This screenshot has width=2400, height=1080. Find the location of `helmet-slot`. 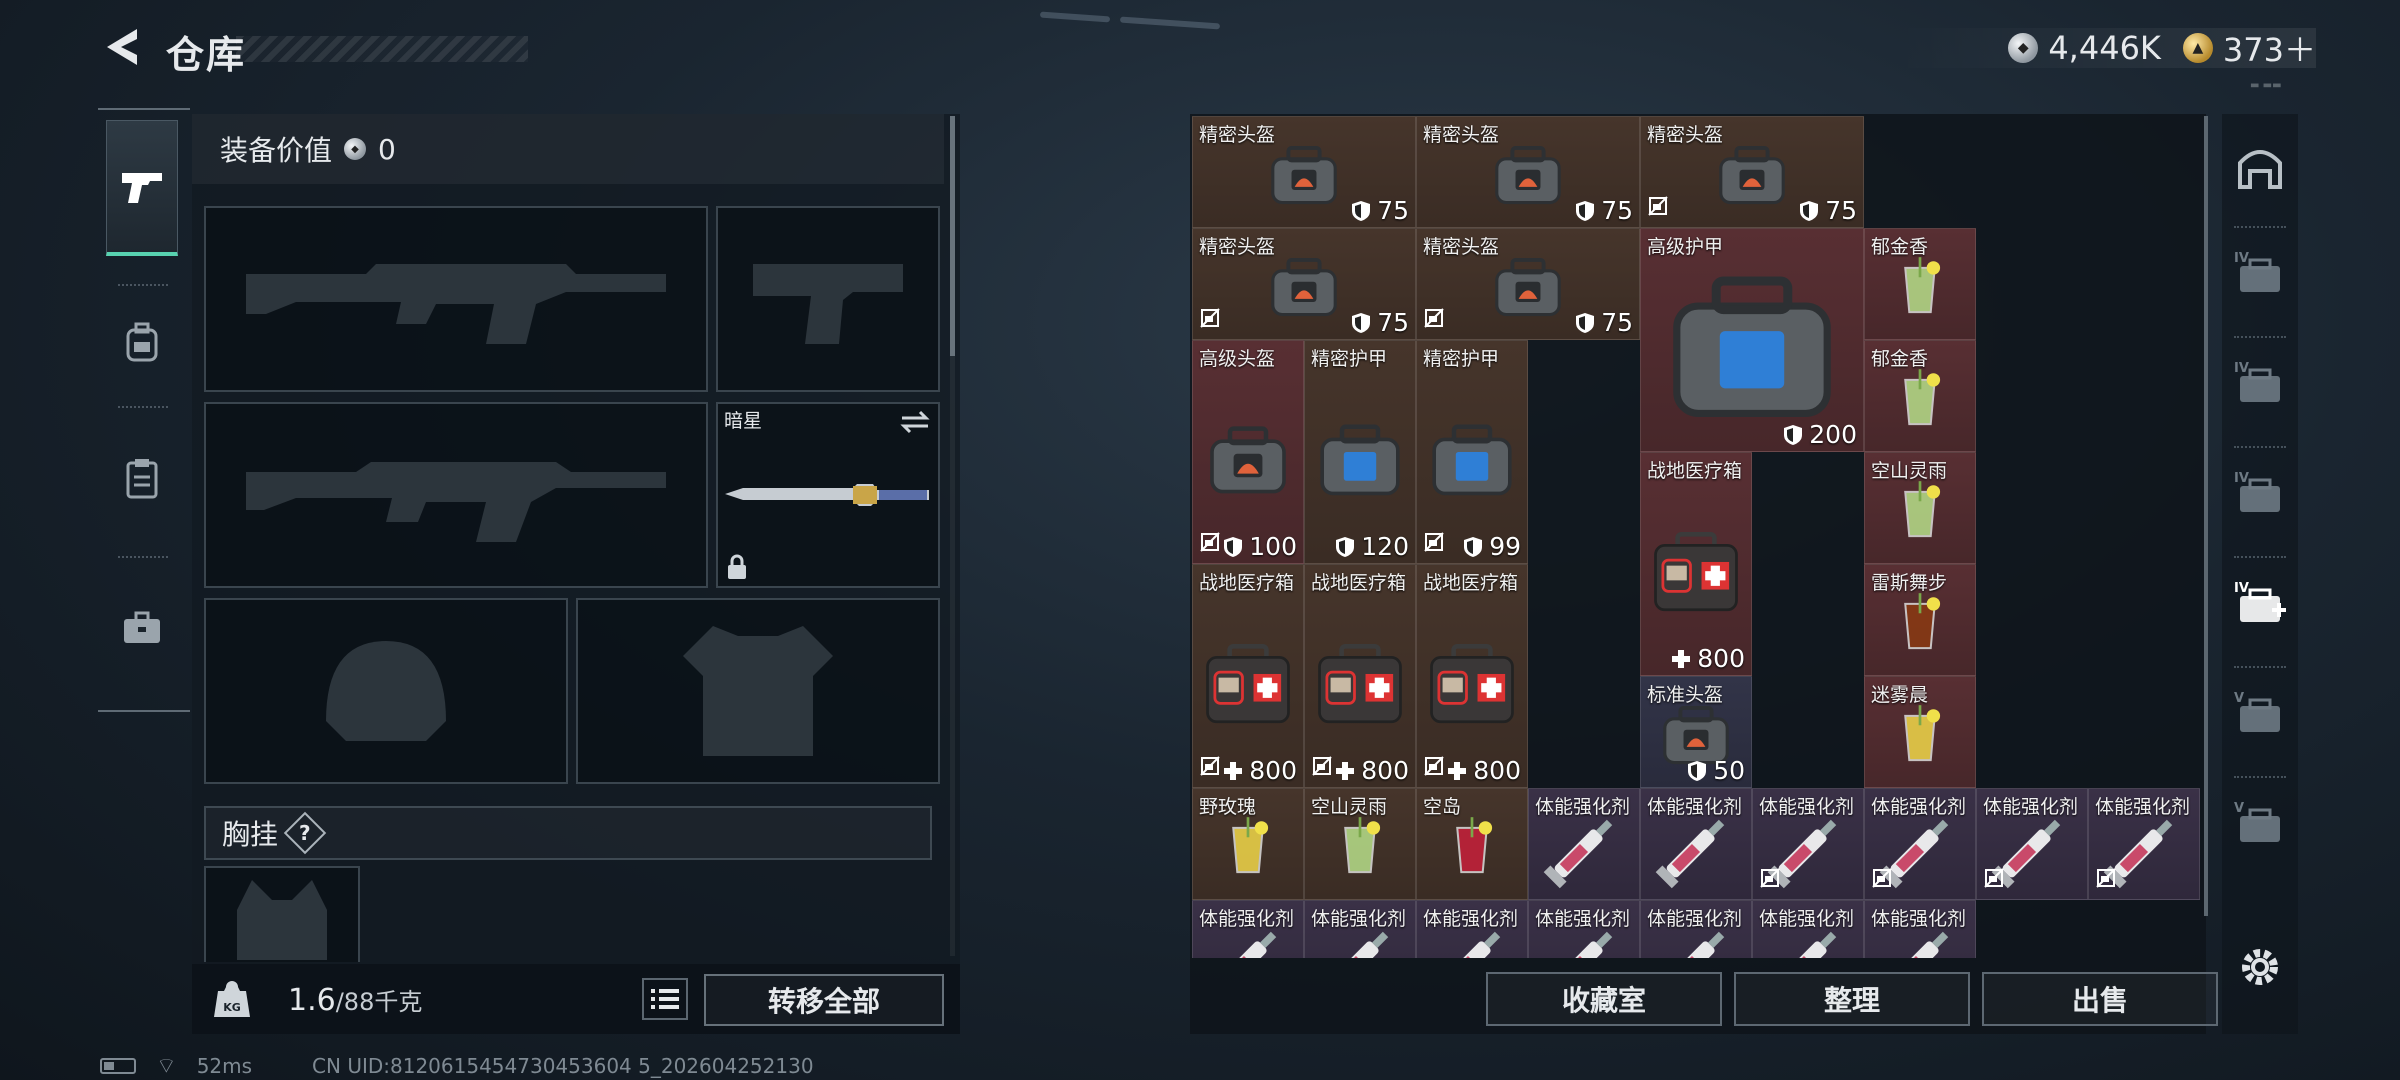

helmet-slot is located at coordinates (386, 691).